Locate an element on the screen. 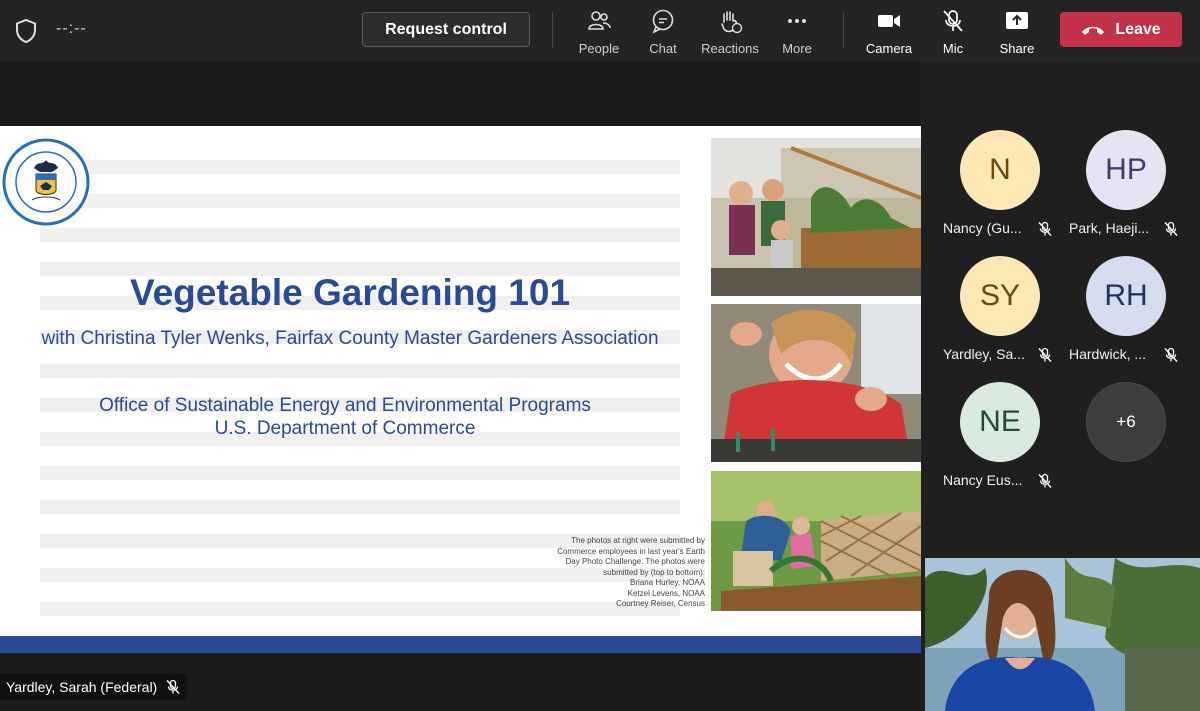 This screenshot has width=1200, height=711. avatar-initials: RH is located at coordinates (1126, 295).